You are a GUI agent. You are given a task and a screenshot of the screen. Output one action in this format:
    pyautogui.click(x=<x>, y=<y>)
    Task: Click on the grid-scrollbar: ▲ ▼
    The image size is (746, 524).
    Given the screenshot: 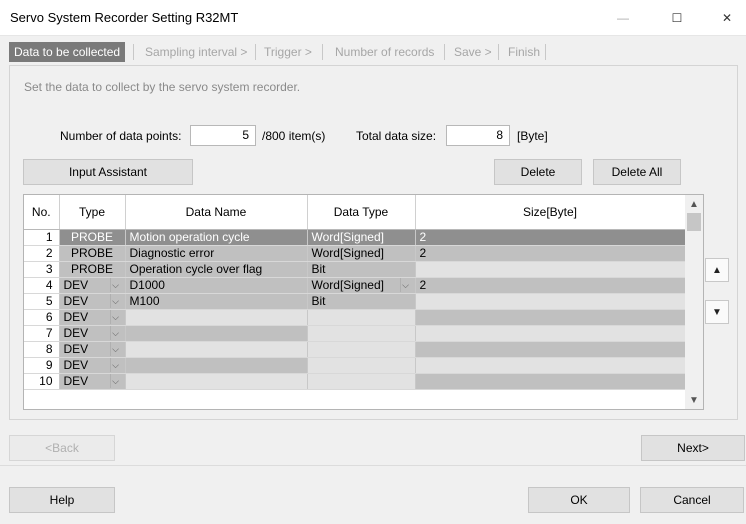 What is the action you would take?
    pyautogui.click(x=694, y=302)
    